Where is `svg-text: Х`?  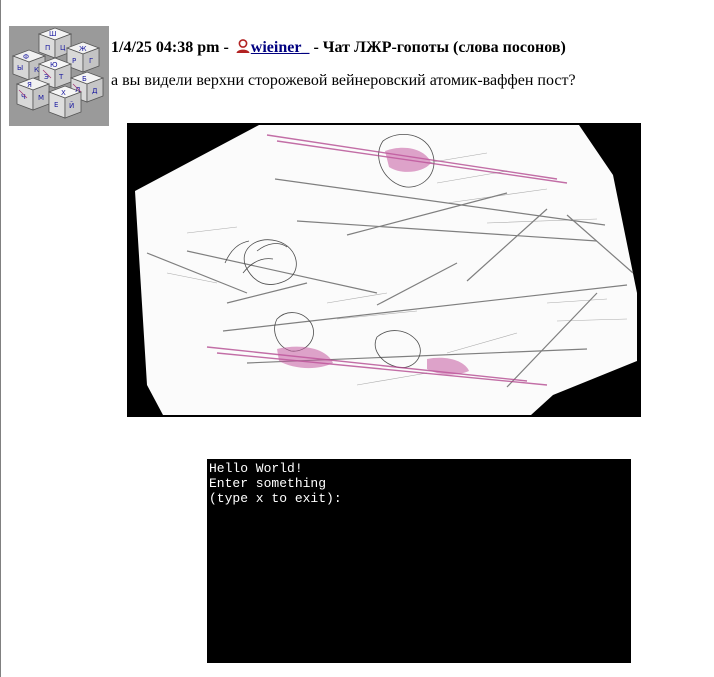
svg-text: Х is located at coordinates (63, 93).